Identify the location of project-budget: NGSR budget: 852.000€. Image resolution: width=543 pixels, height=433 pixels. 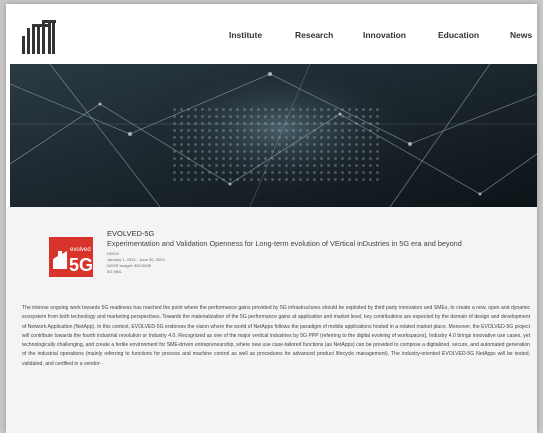
(129, 265).